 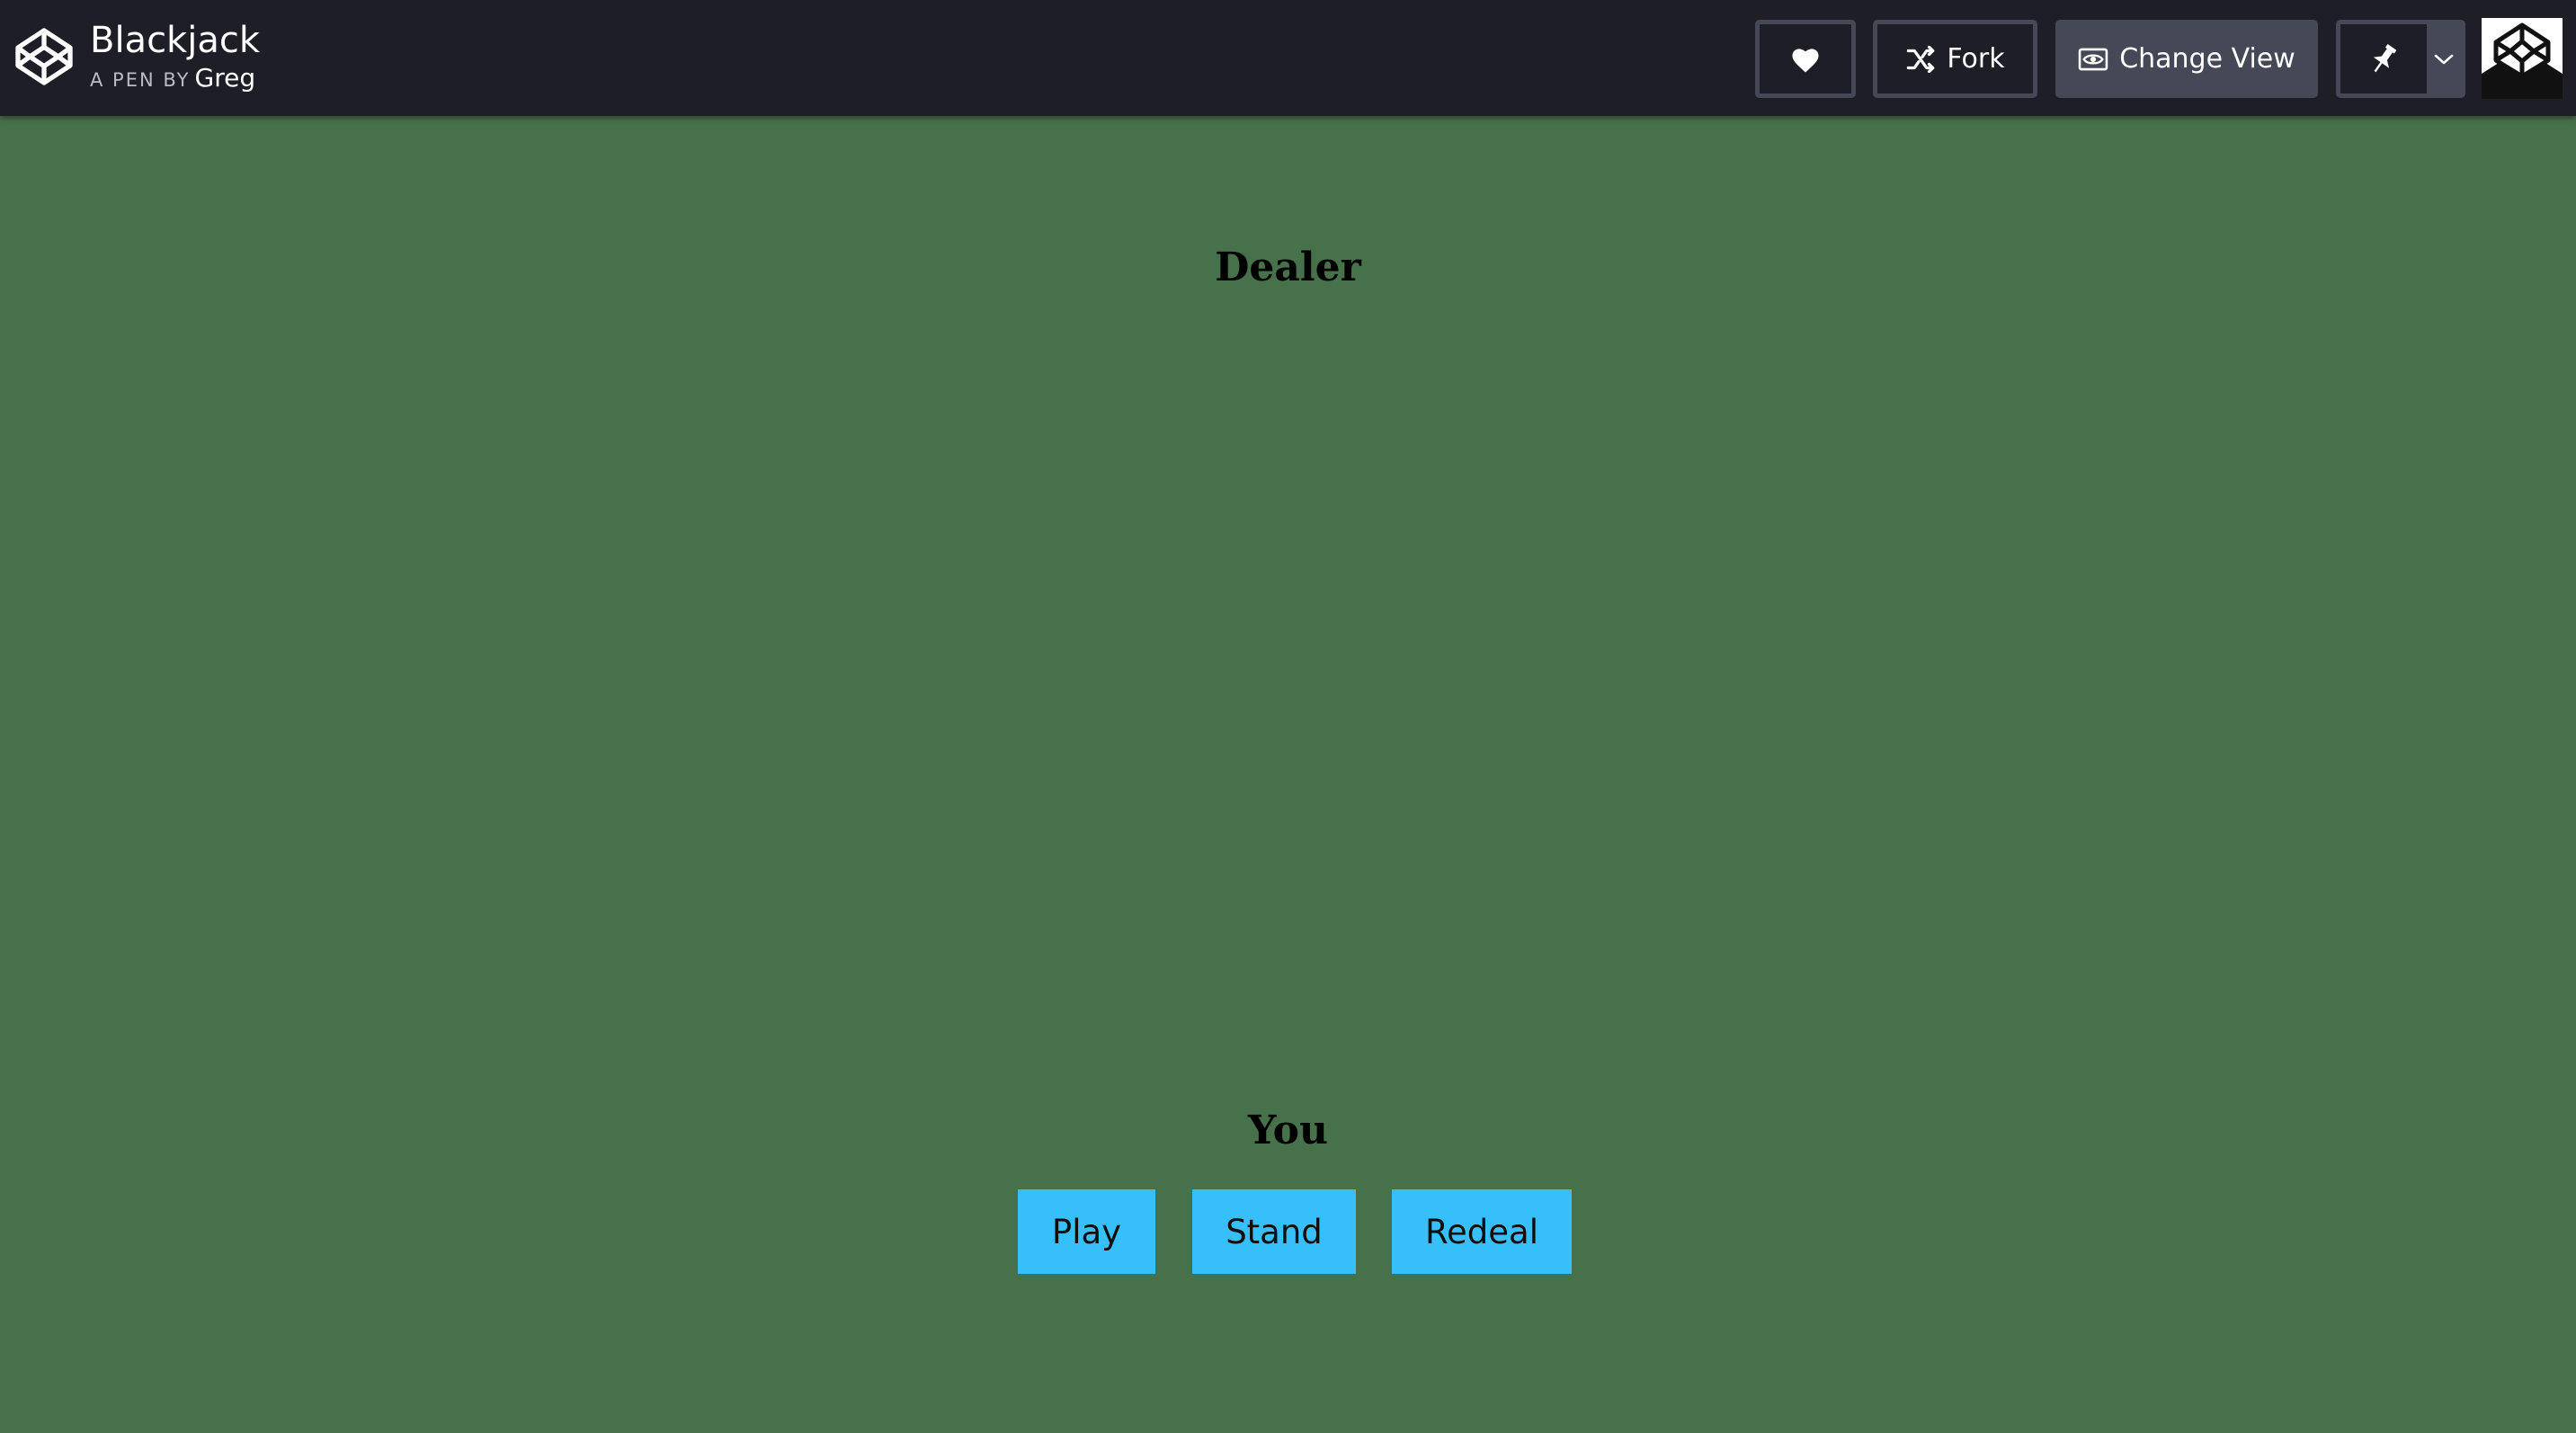 What do you see at coordinates (2207, 59) in the screenshot?
I see `change-view-label: Change View` at bounding box center [2207, 59].